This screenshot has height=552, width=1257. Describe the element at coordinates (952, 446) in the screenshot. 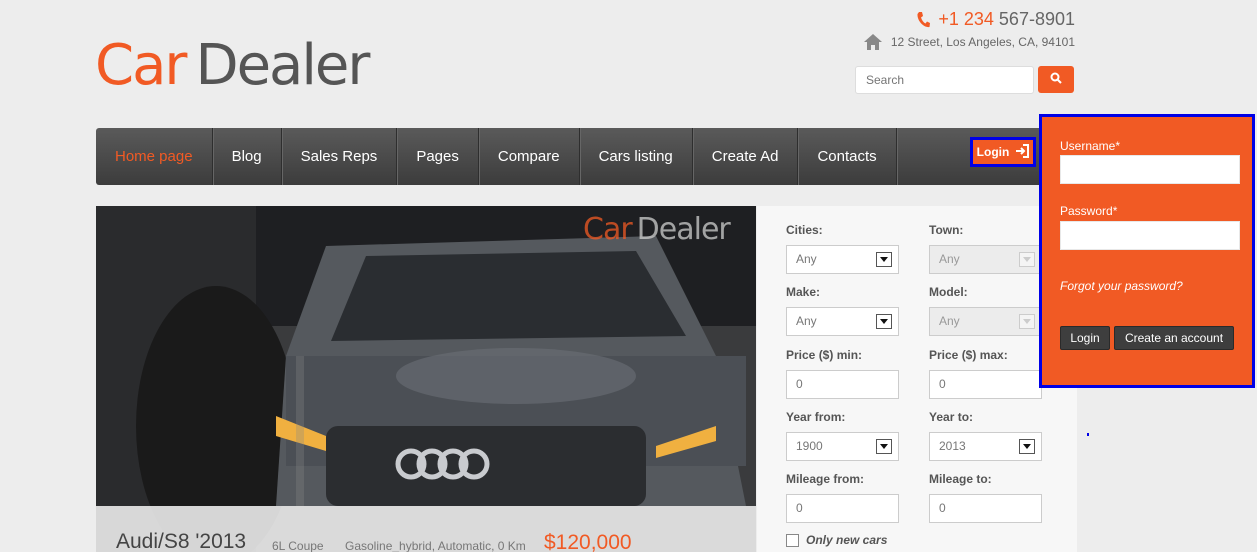

I see `year-to-value: 2013` at that location.